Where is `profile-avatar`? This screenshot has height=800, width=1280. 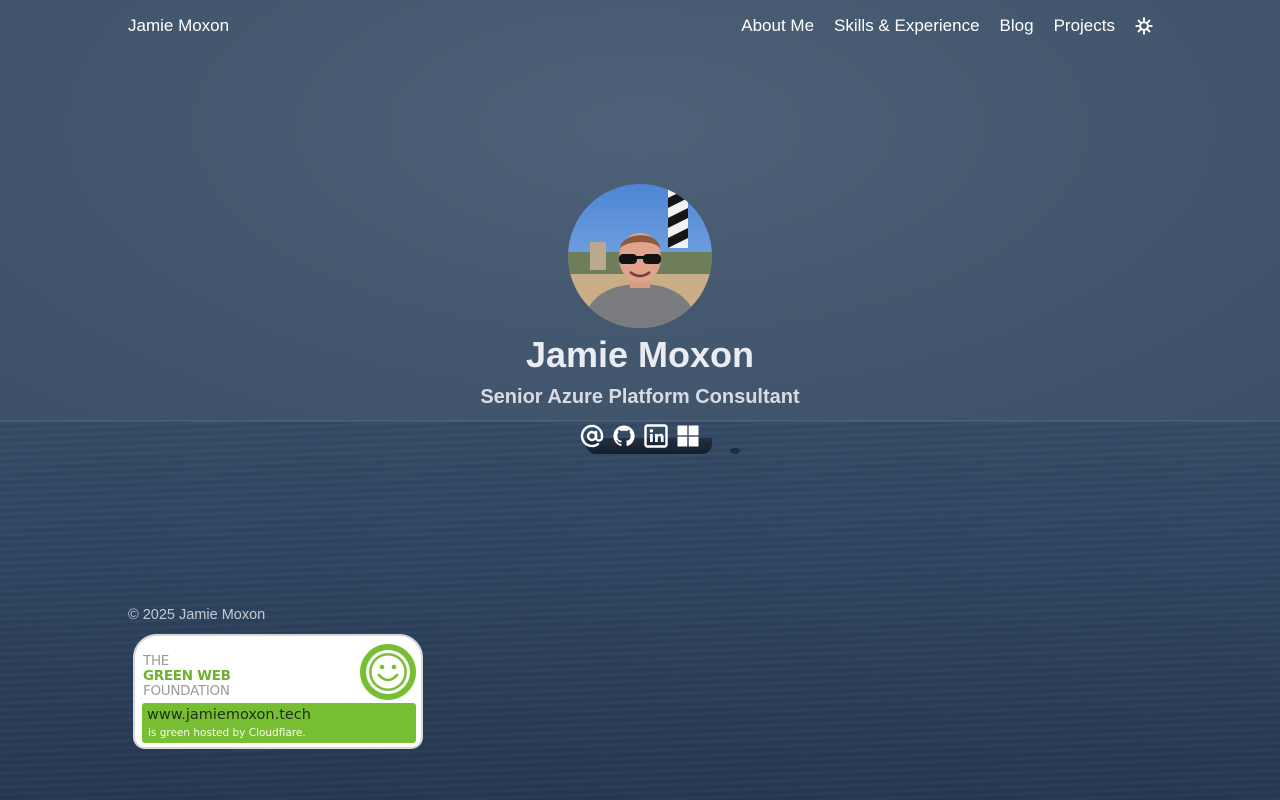 profile-avatar is located at coordinates (640, 256).